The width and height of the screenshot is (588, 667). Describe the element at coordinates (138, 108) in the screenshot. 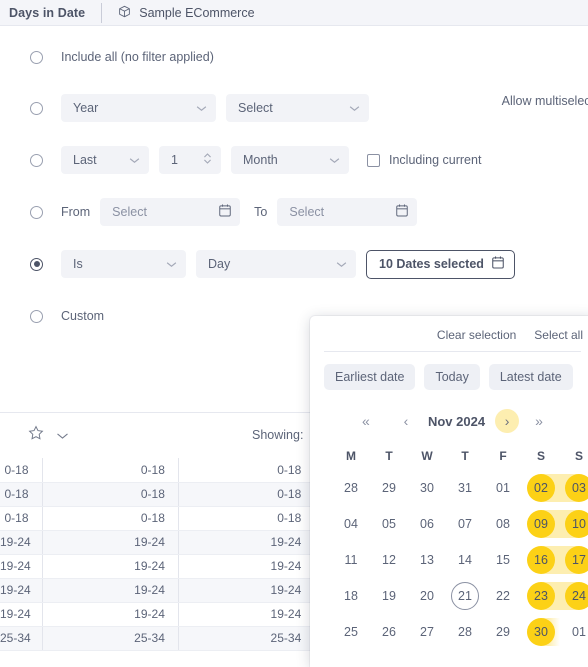

I see `year-unit-select: Year` at that location.